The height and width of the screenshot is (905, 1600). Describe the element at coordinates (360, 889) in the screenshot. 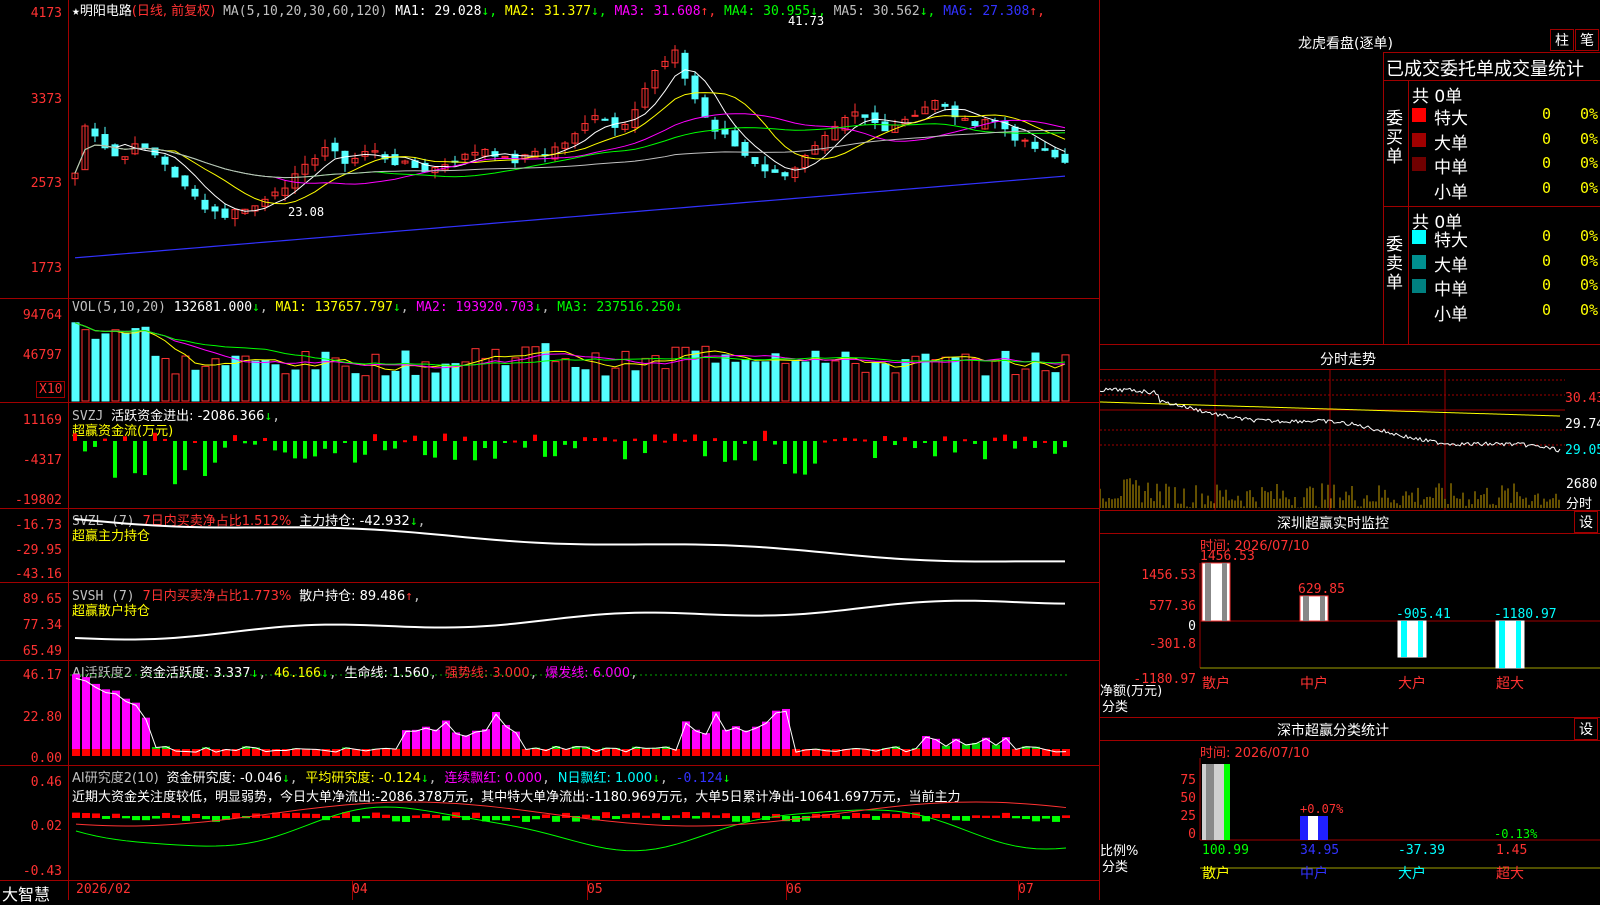

I see `xaxis-1: 04` at that location.